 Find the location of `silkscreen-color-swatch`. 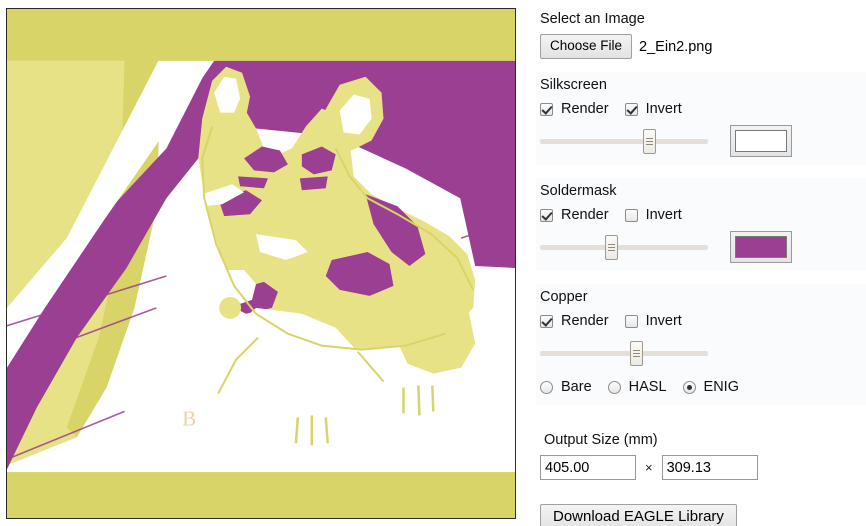

silkscreen-color-swatch is located at coordinates (761, 141).